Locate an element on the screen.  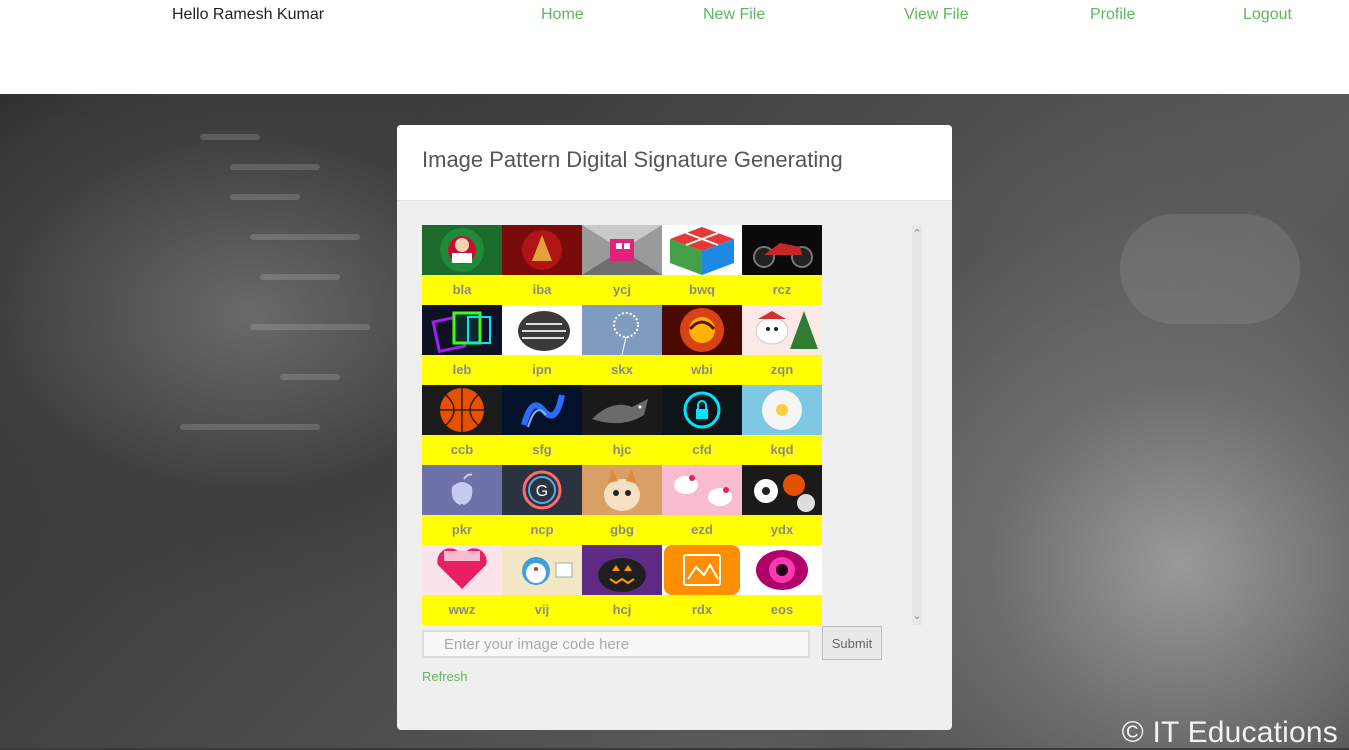
copyright-watermark: © IT Educations is located at coordinates (1229, 732).